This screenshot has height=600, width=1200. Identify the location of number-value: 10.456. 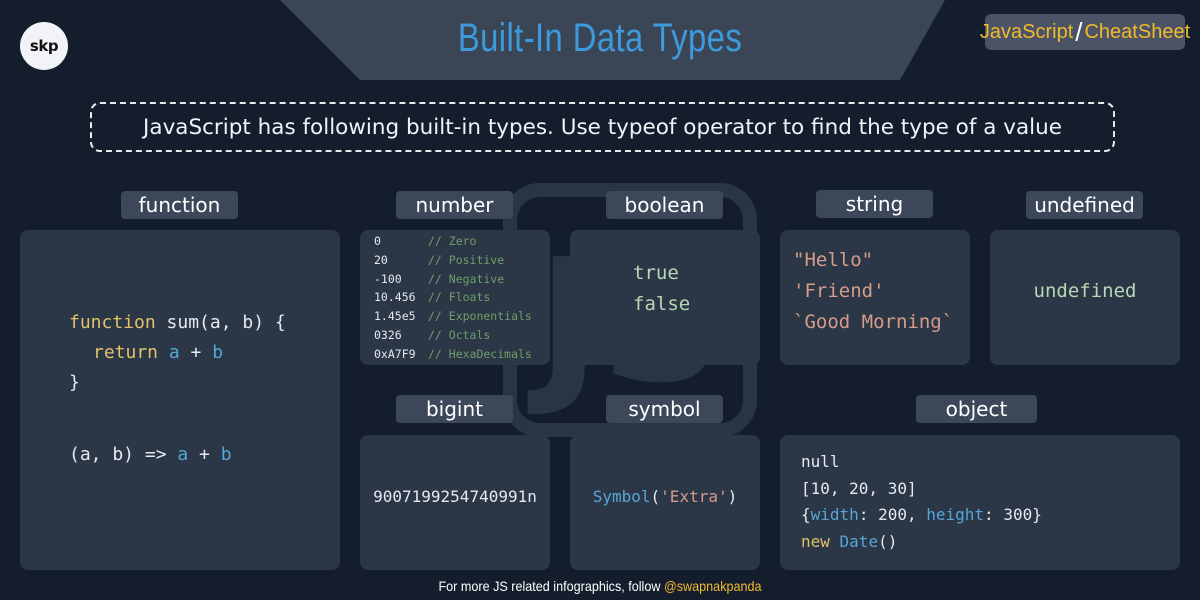
(395, 297).